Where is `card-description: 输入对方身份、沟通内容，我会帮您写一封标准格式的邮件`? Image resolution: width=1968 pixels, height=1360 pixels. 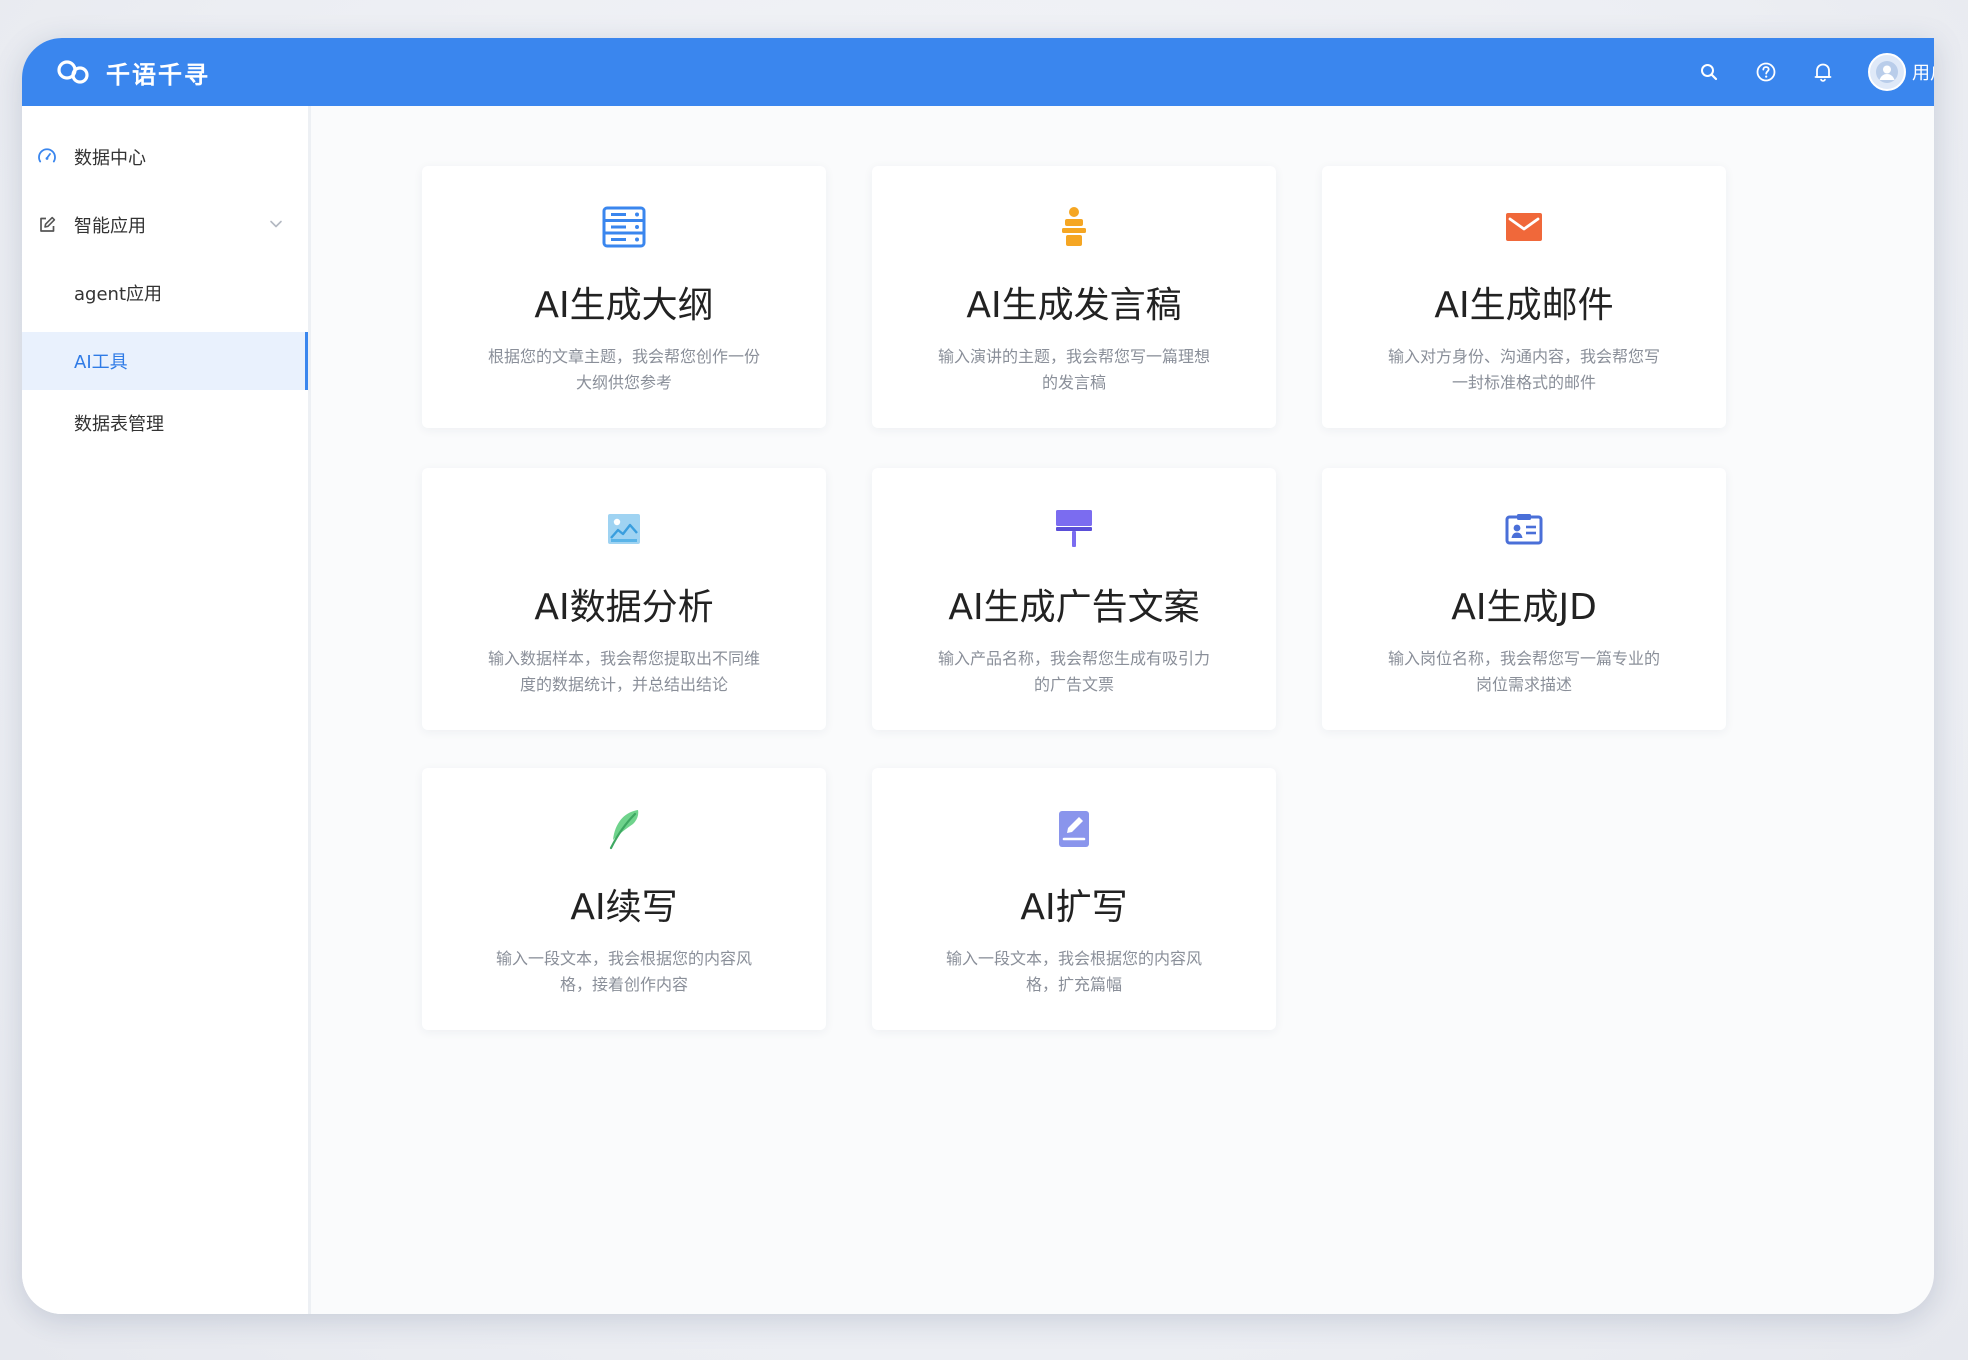
card-description: 输入对方身份、沟通内容，我会帮您写一封标准格式的邮件 is located at coordinates (1523, 369).